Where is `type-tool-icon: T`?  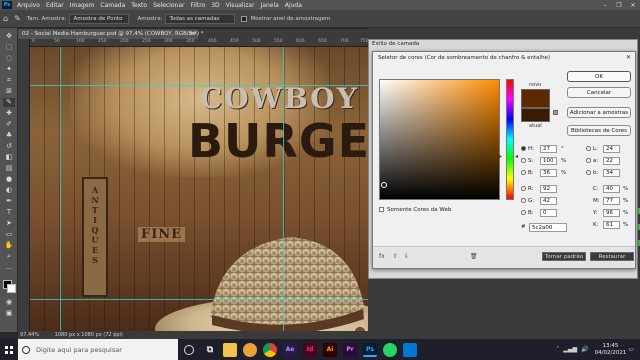
type-tool-icon: T is located at coordinates (9, 212).